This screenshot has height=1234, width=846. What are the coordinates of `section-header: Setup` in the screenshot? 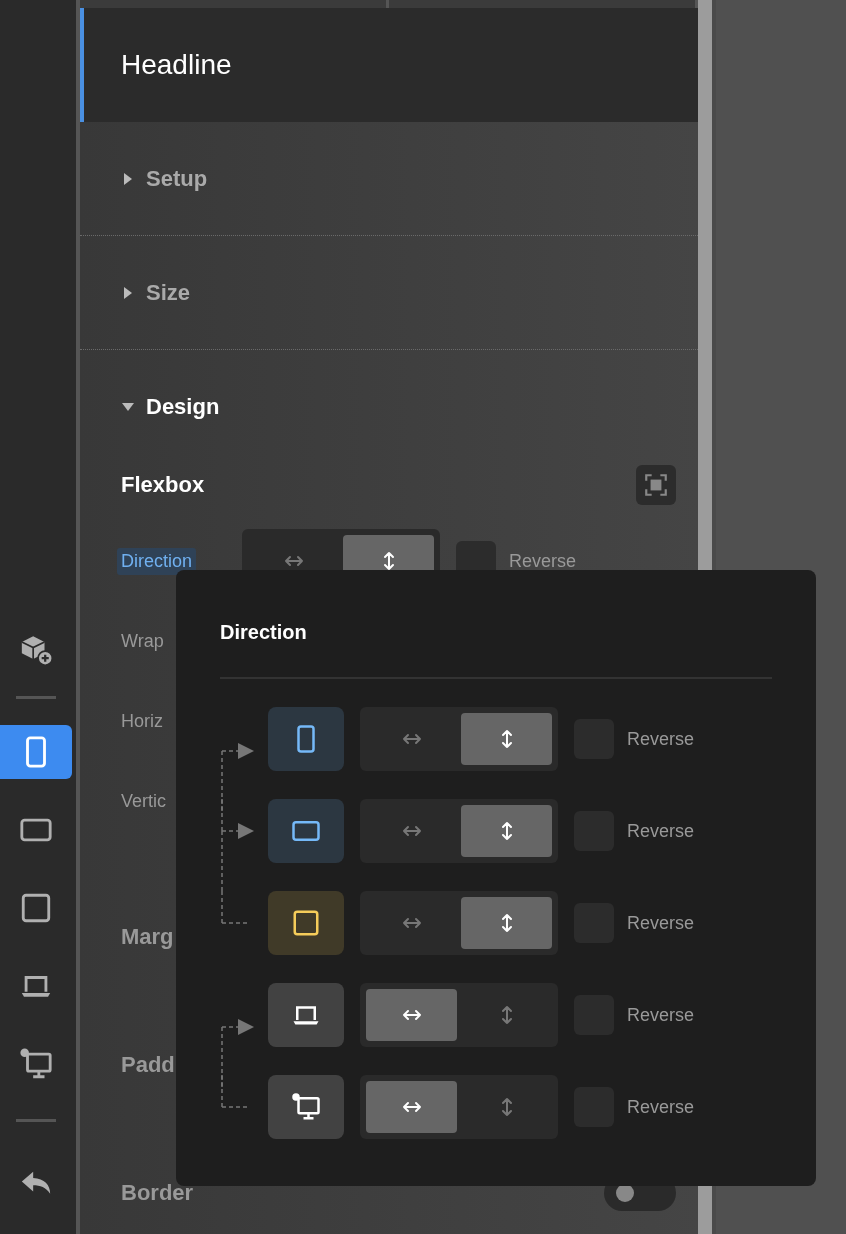 It's located at (389, 178).